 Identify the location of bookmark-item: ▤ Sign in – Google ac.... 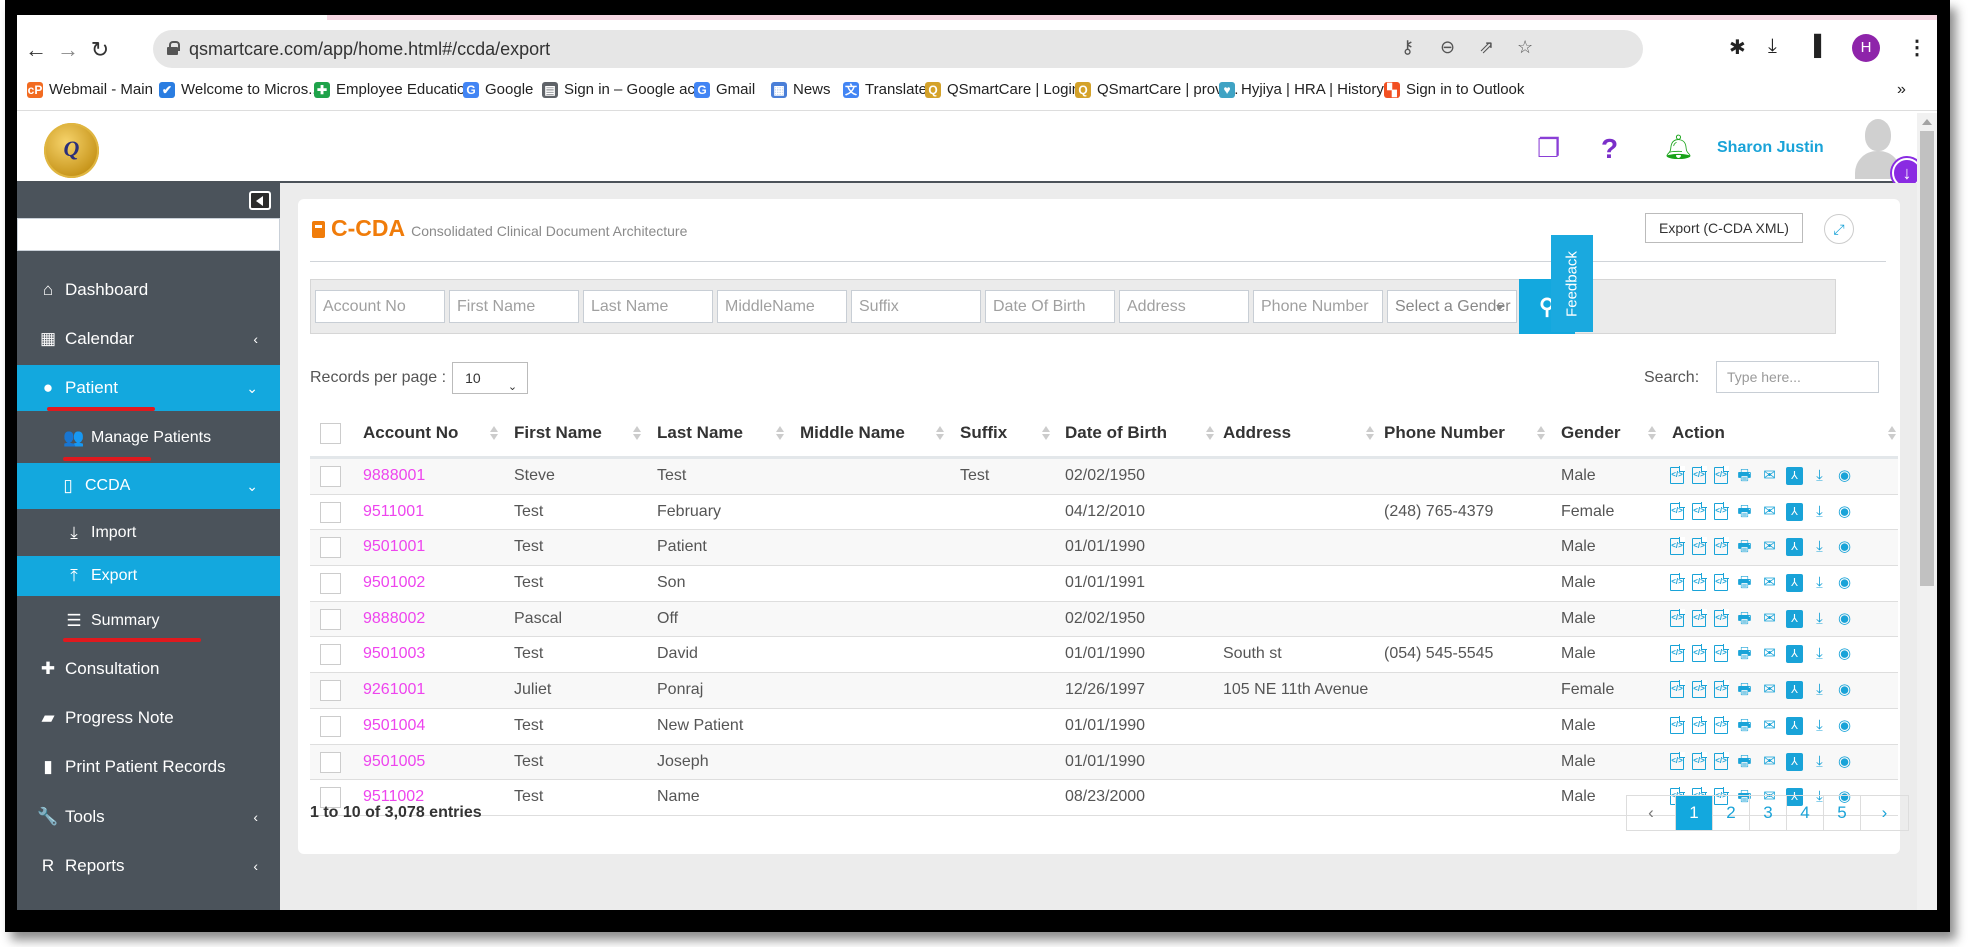
(624, 89).